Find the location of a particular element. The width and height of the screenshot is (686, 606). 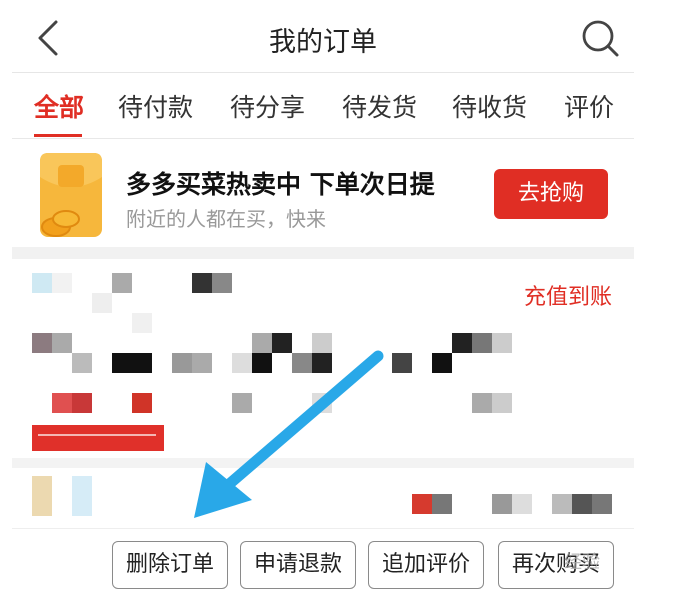

tab-review: 评价 is located at coordinates (589, 106).